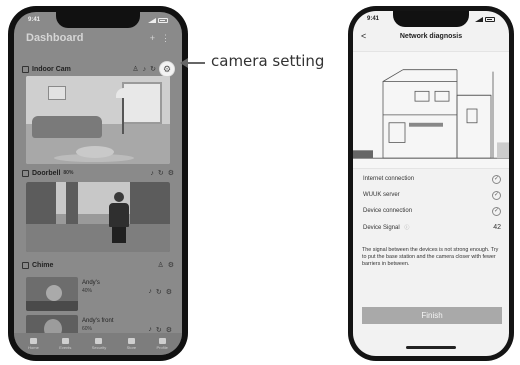 The width and height of the screenshot is (520, 365). What do you see at coordinates (432, 195) in the screenshot?
I see `diagnosis-row: WUUK server ✓` at bounding box center [432, 195].